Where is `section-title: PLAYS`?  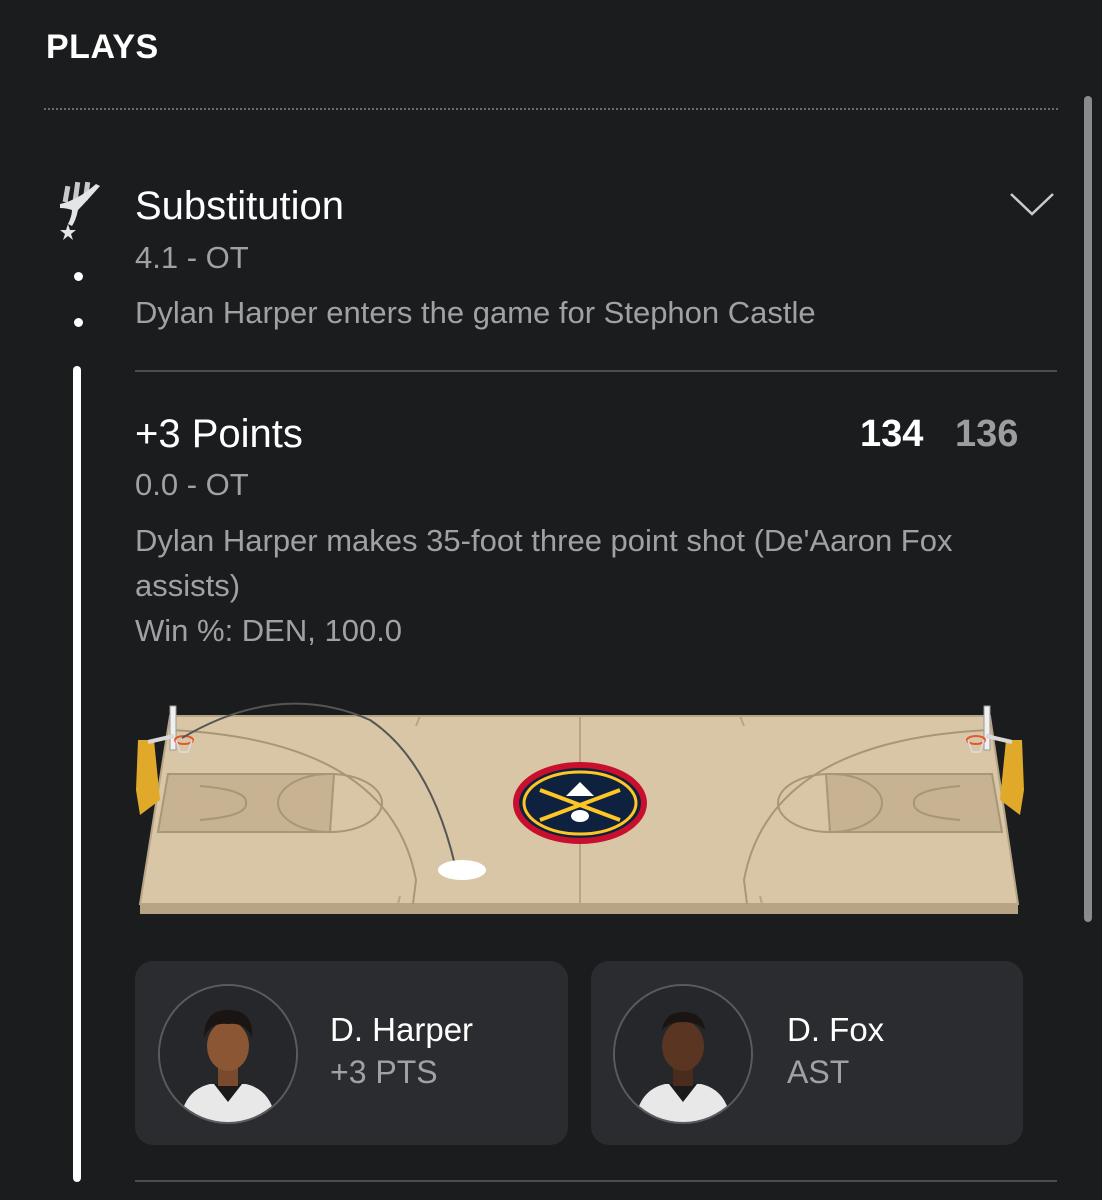
section-title: PLAYS is located at coordinates (102, 47).